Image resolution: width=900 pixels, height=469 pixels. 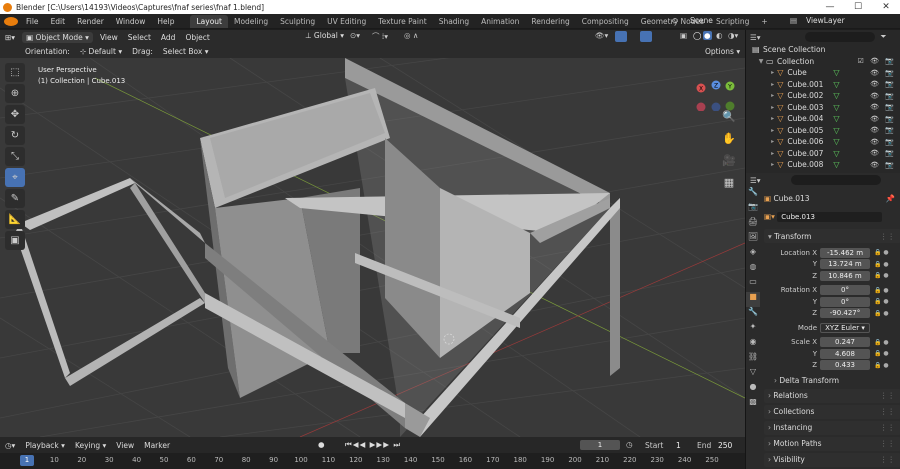 What do you see at coordinates (15, 93) in the screenshot?
I see `cursor-tool-icon: ⊕` at bounding box center [15, 93].